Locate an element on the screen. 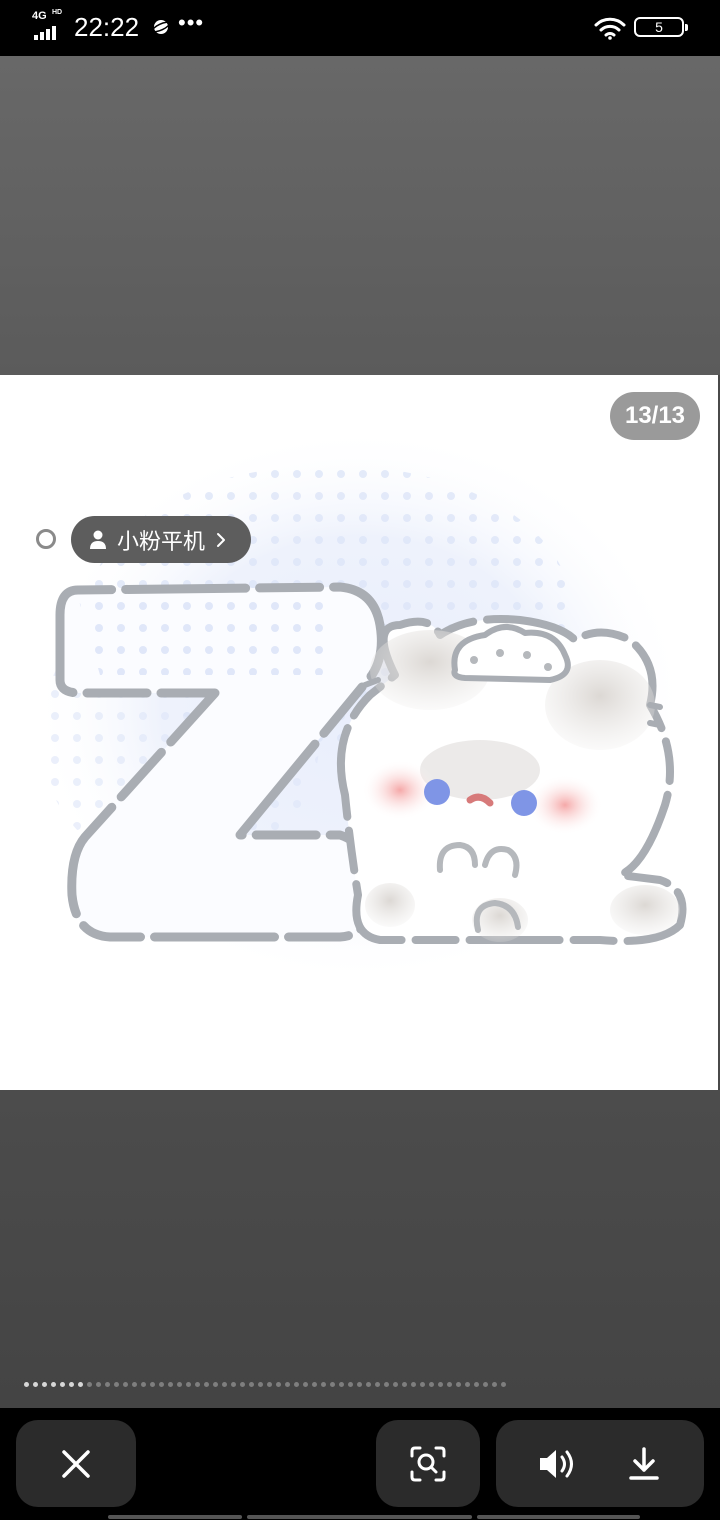 This screenshot has height=1520, width=720. media-actions-group is located at coordinates (600, 1463).